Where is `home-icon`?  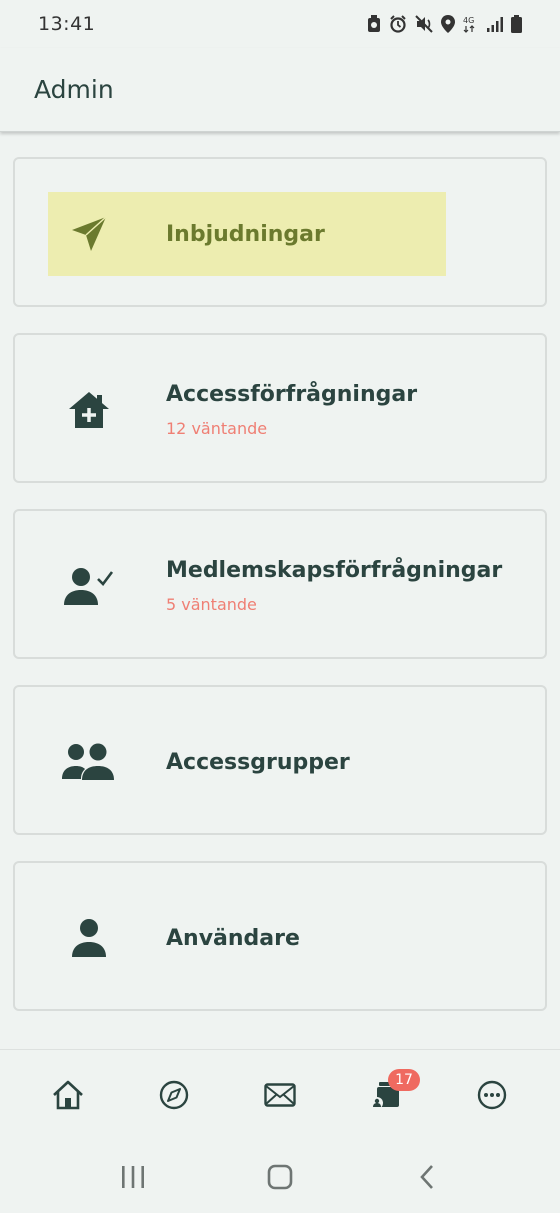 home-icon is located at coordinates (68, 1094).